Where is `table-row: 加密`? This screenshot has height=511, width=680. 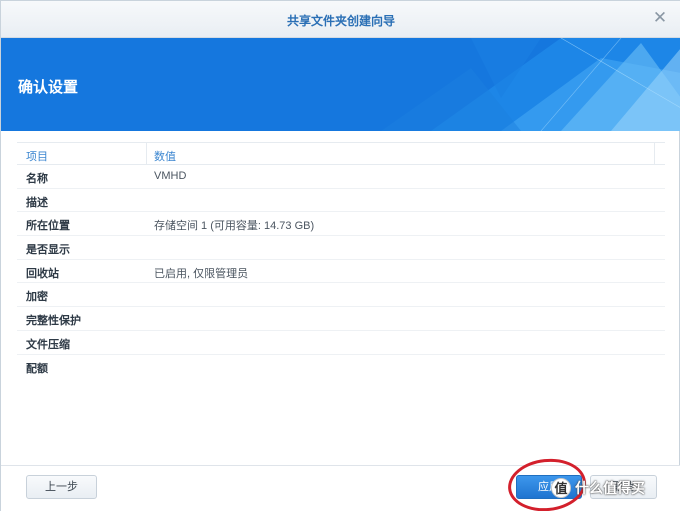 table-row: 加密 is located at coordinates (341, 295).